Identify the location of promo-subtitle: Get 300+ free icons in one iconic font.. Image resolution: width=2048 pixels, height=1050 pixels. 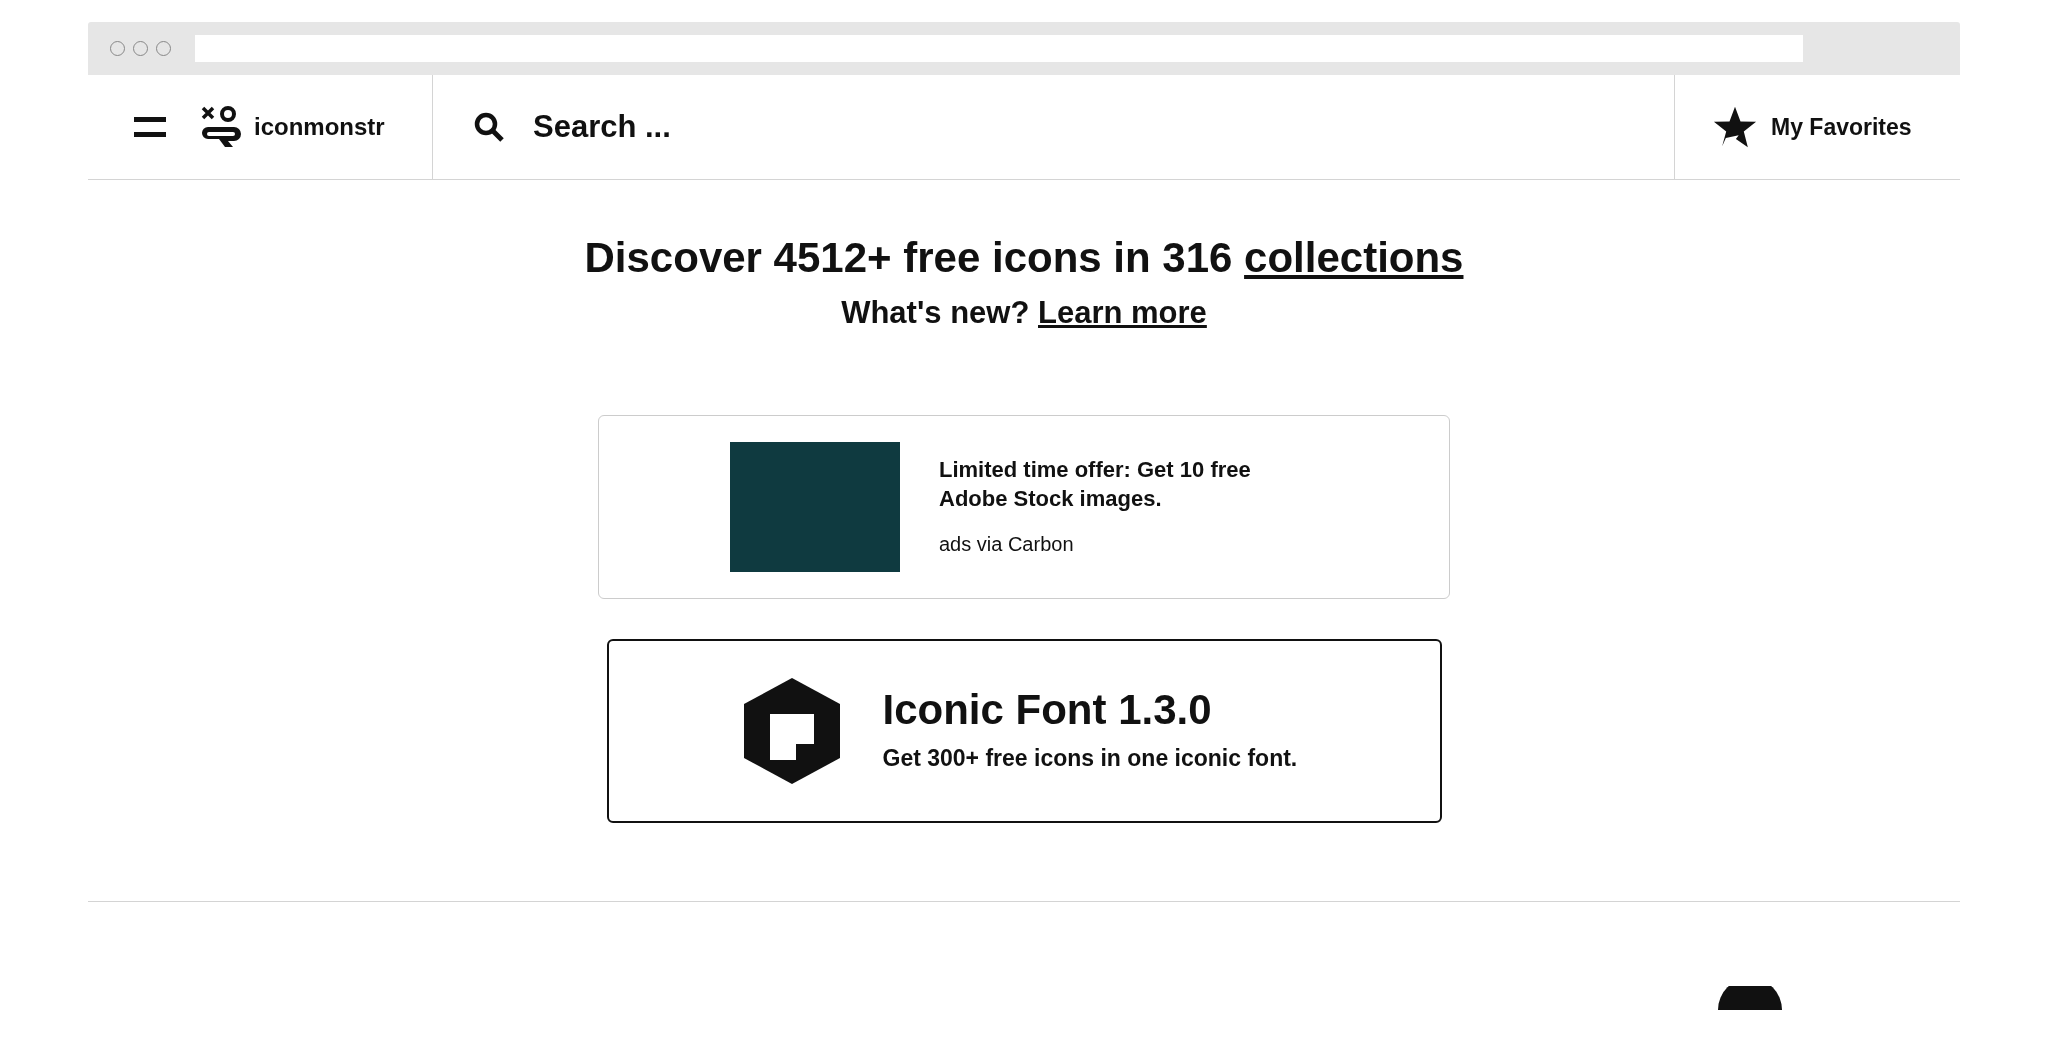
(1090, 759).